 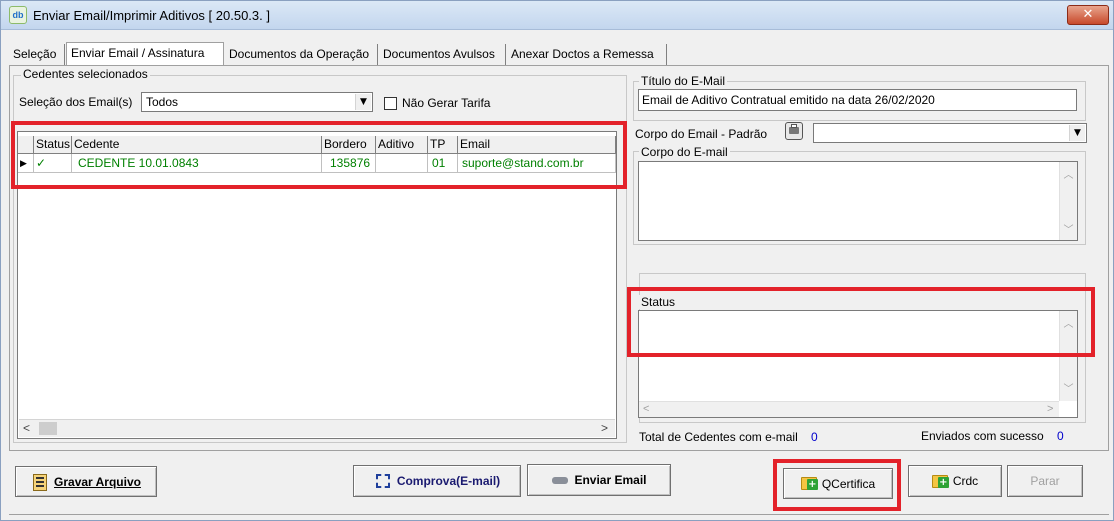 What do you see at coordinates (162, 102) in the screenshot?
I see `selecao-emails-value: Todos` at bounding box center [162, 102].